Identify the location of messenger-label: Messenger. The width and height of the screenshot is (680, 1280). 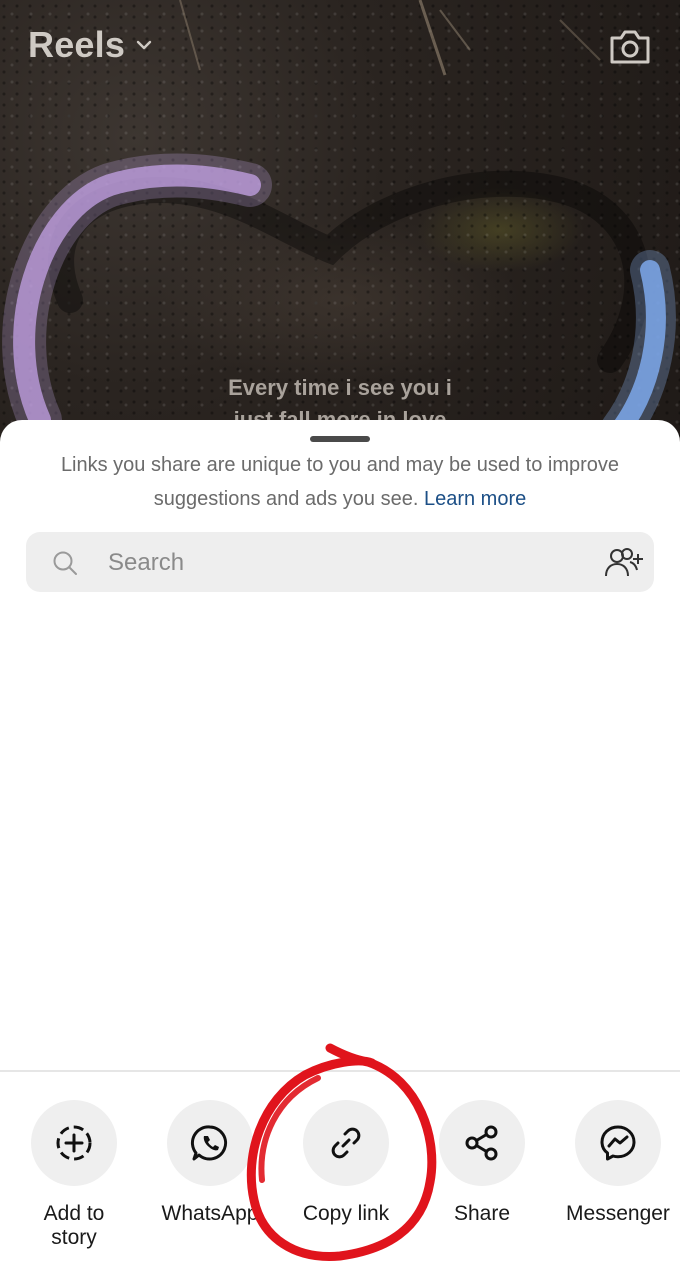
(618, 1213).